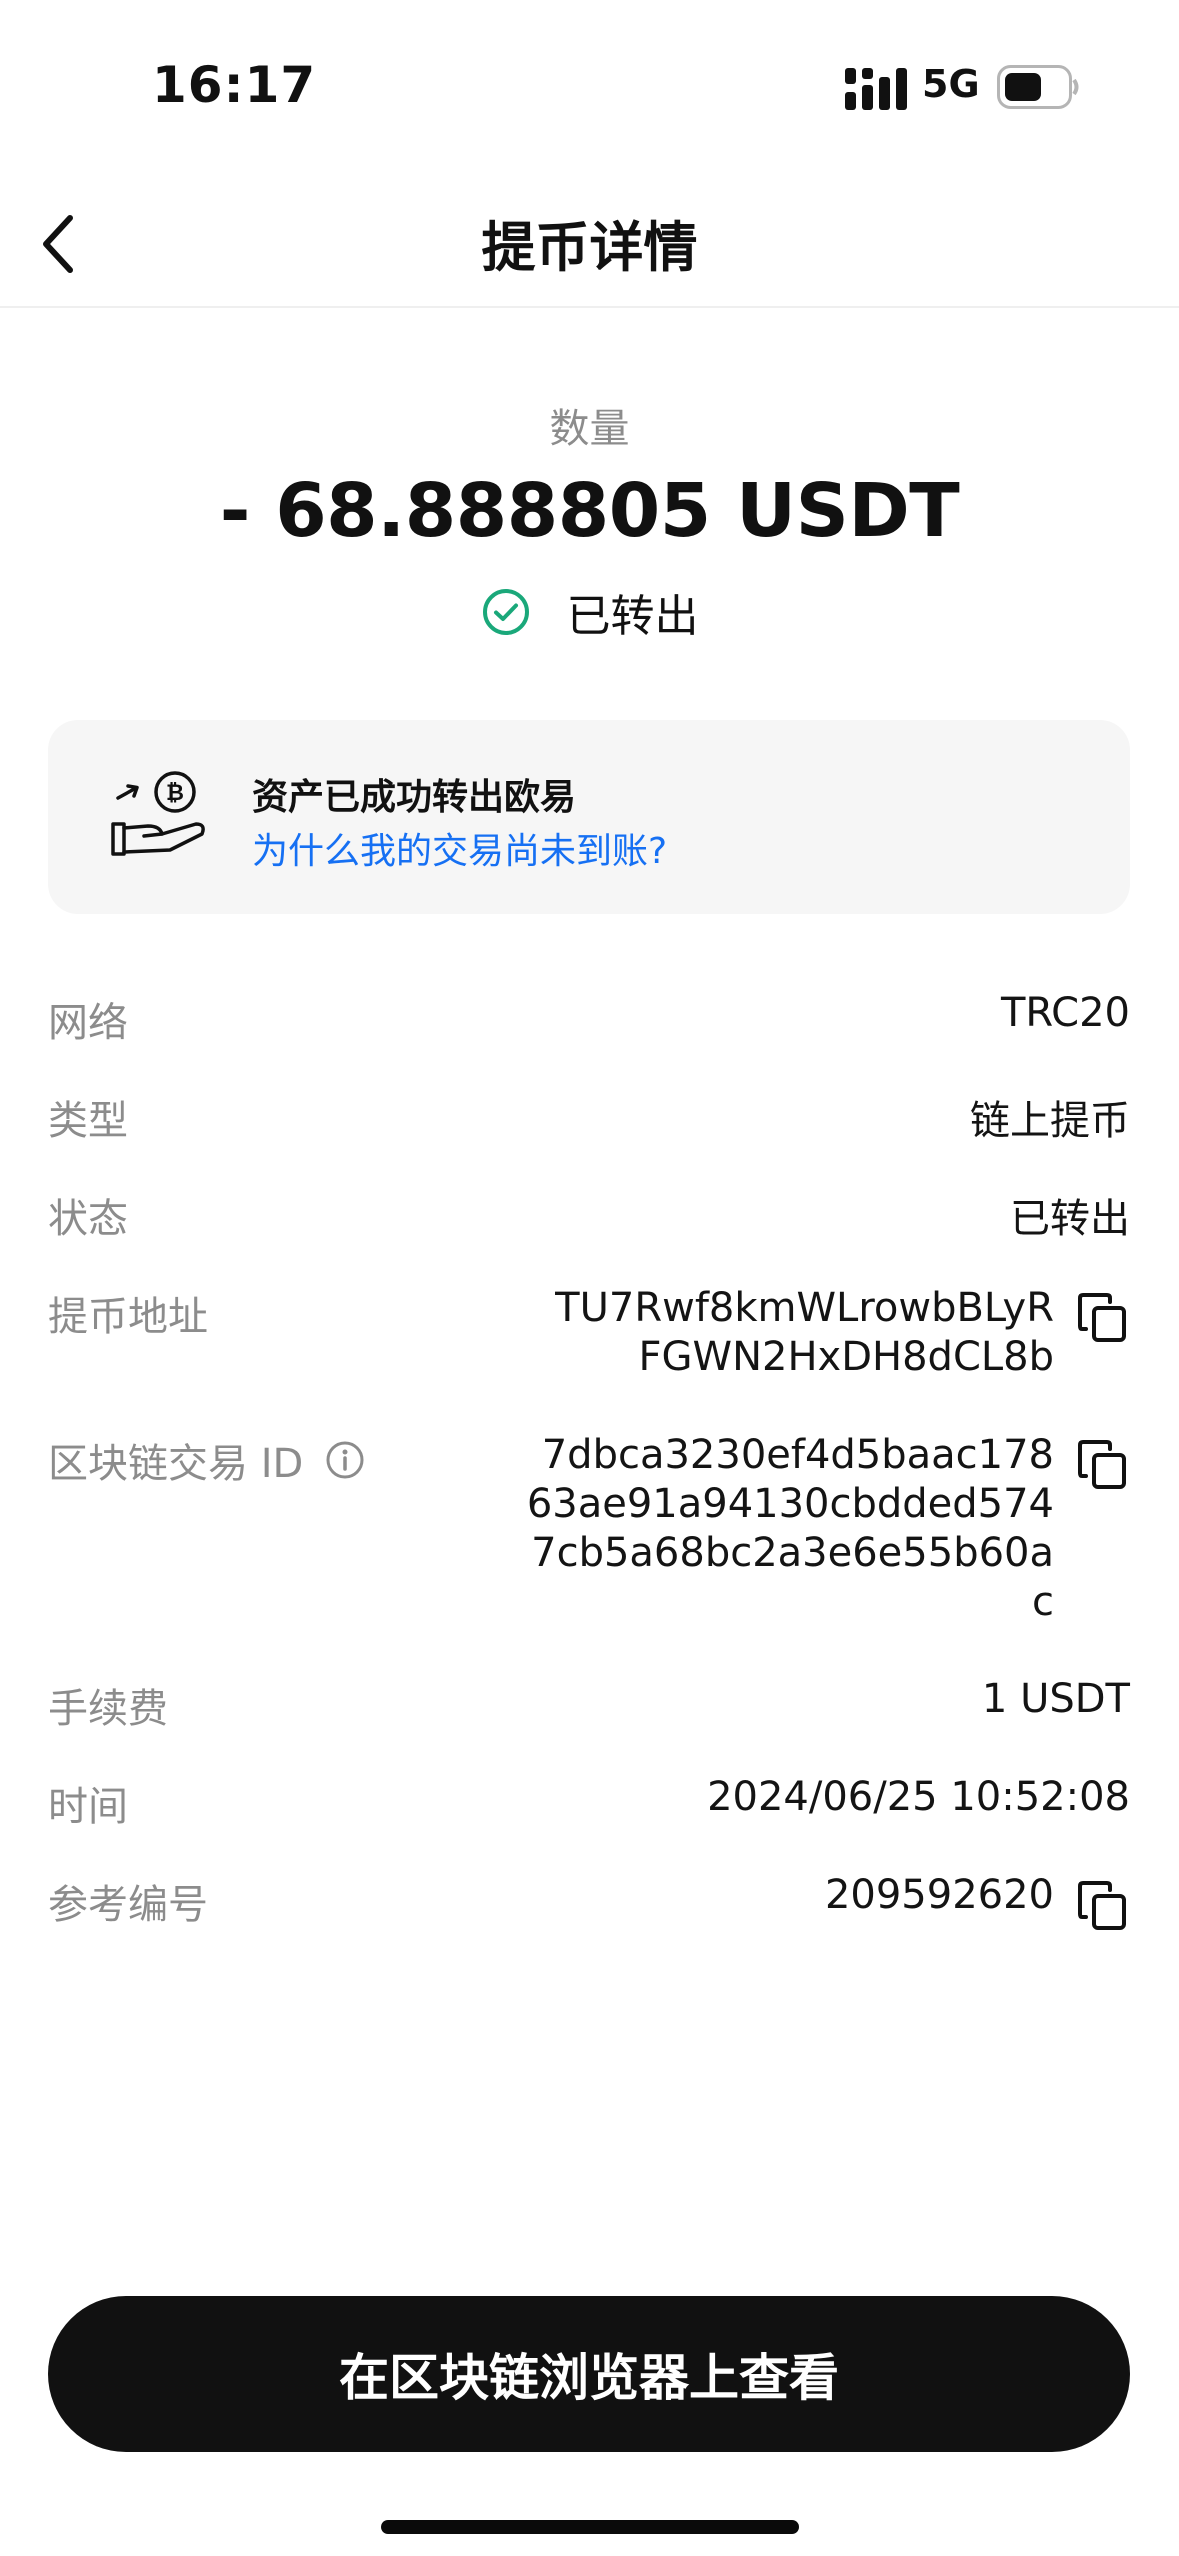 Image resolution: width=1179 pixels, height=2556 pixels. I want to click on type-value: 链上提币, so click(1050, 1121).